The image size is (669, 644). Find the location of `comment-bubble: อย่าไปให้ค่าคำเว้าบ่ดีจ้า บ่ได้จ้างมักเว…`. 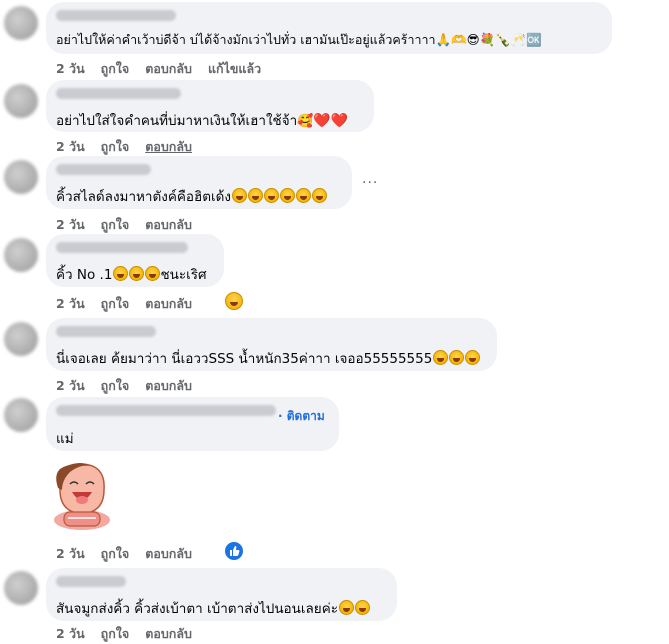

comment-bubble: อย่าไปให้ค่าคำเว้าบ่ดีจ้า บ่ได้จ้างมักเว… is located at coordinates (329, 28).